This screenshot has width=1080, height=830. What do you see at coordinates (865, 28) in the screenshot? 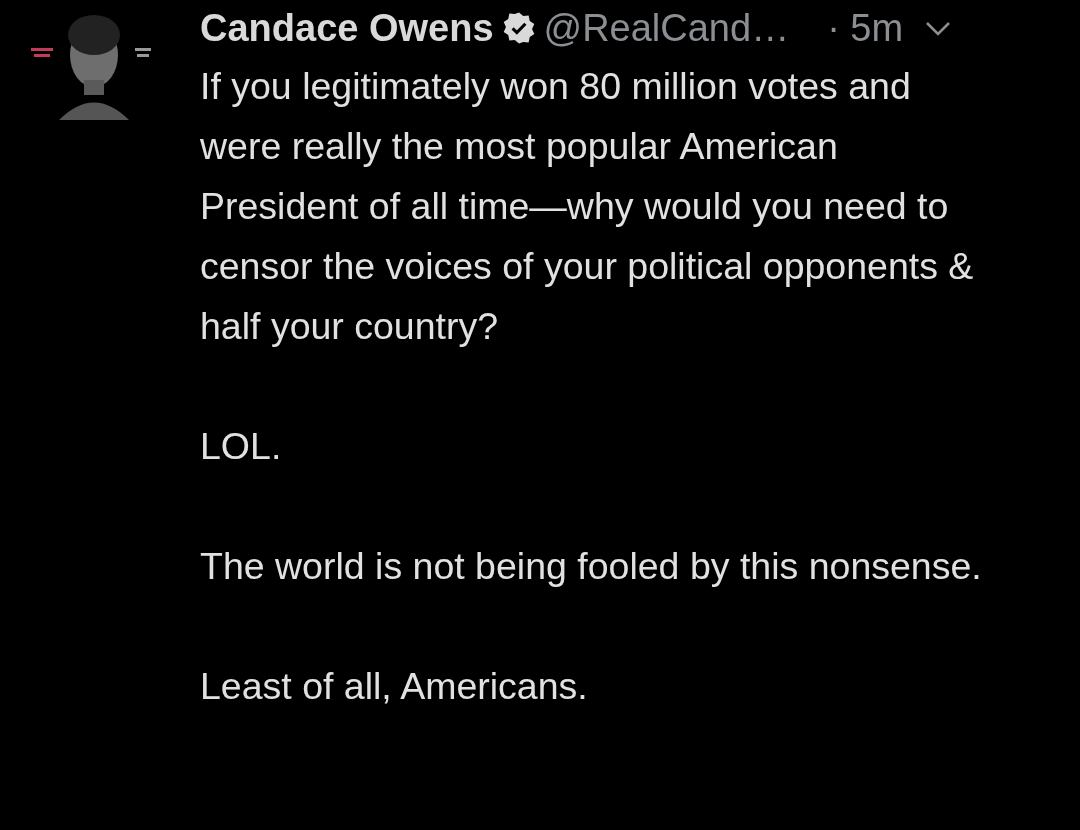
I see `timestamp: · 5m` at bounding box center [865, 28].